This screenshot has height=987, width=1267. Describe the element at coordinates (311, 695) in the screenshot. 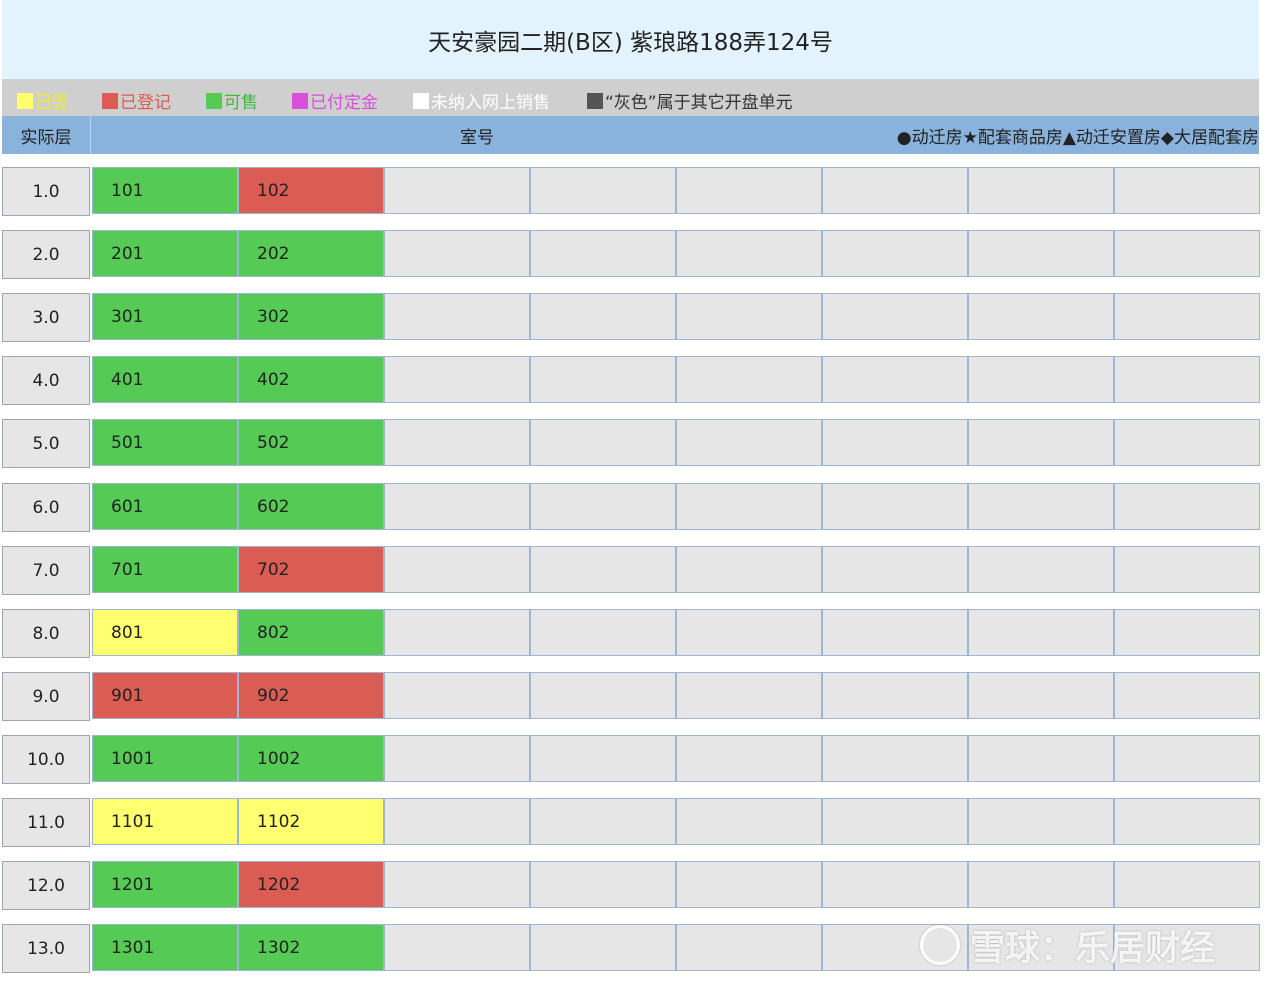

I see `unit-cell: 902` at that location.